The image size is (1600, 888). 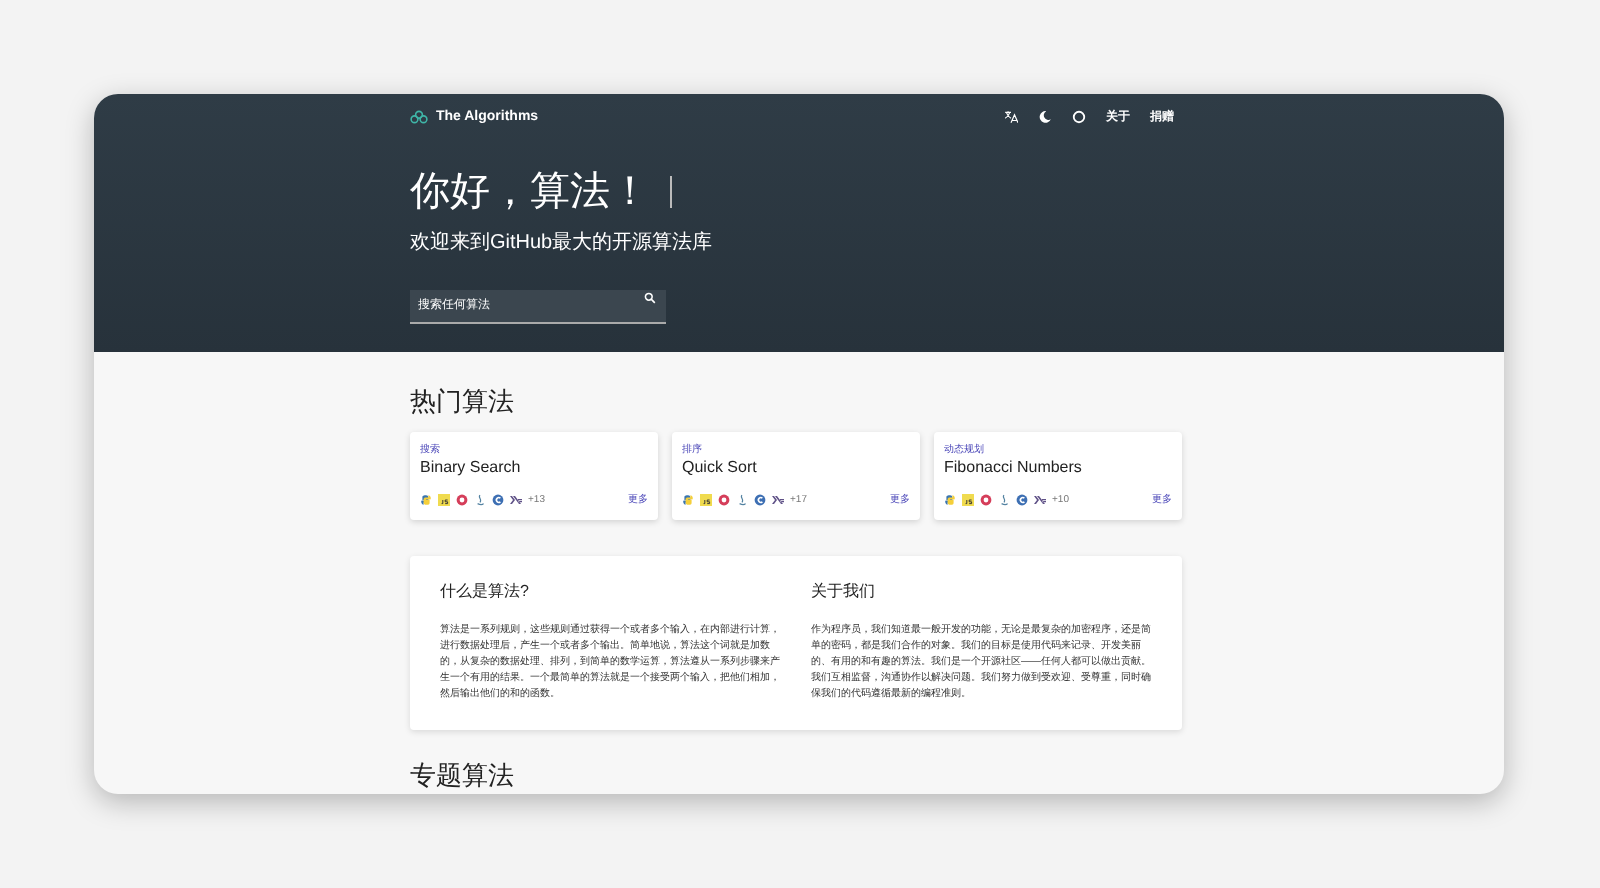 What do you see at coordinates (844, 591) in the screenshot?
I see `info-heading: 关于我们` at bounding box center [844, 591].